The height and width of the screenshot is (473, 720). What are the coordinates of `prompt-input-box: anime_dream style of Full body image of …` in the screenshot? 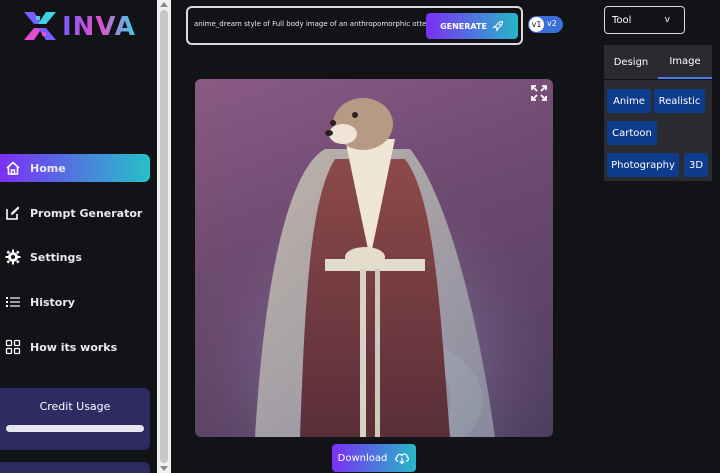 It's located at (354, 25).